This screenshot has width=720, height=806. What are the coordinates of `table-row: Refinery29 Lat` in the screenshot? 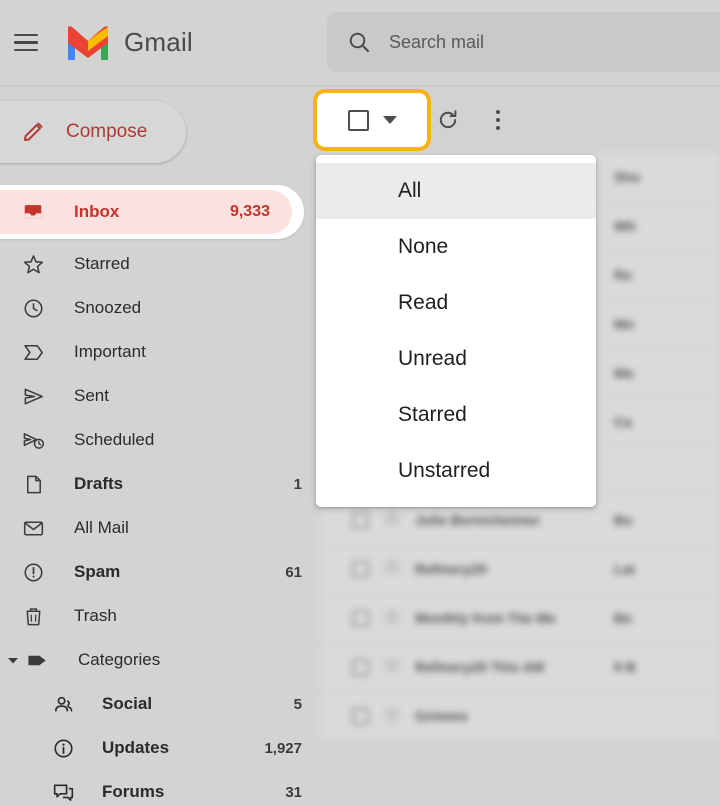 It's located at (520, 569).